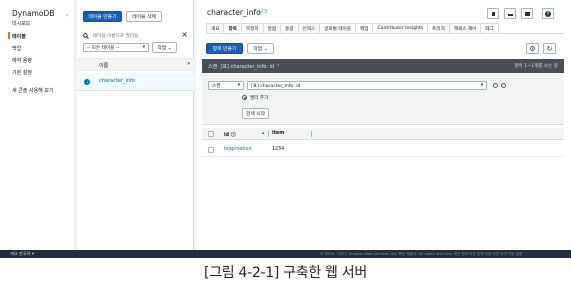  Describe the element at coordinates (216, 86) in the screenshot. I see `scan-type-value: 스캔` at that location.